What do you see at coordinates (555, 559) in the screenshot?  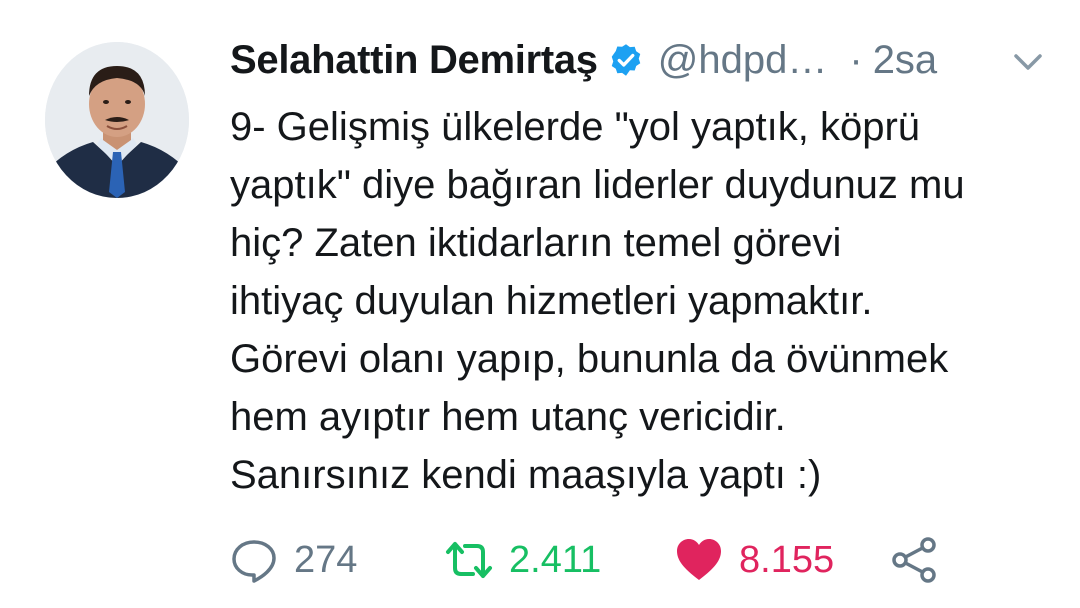 I see `retweet-count: 2.411` at bounding box center [555, 559].